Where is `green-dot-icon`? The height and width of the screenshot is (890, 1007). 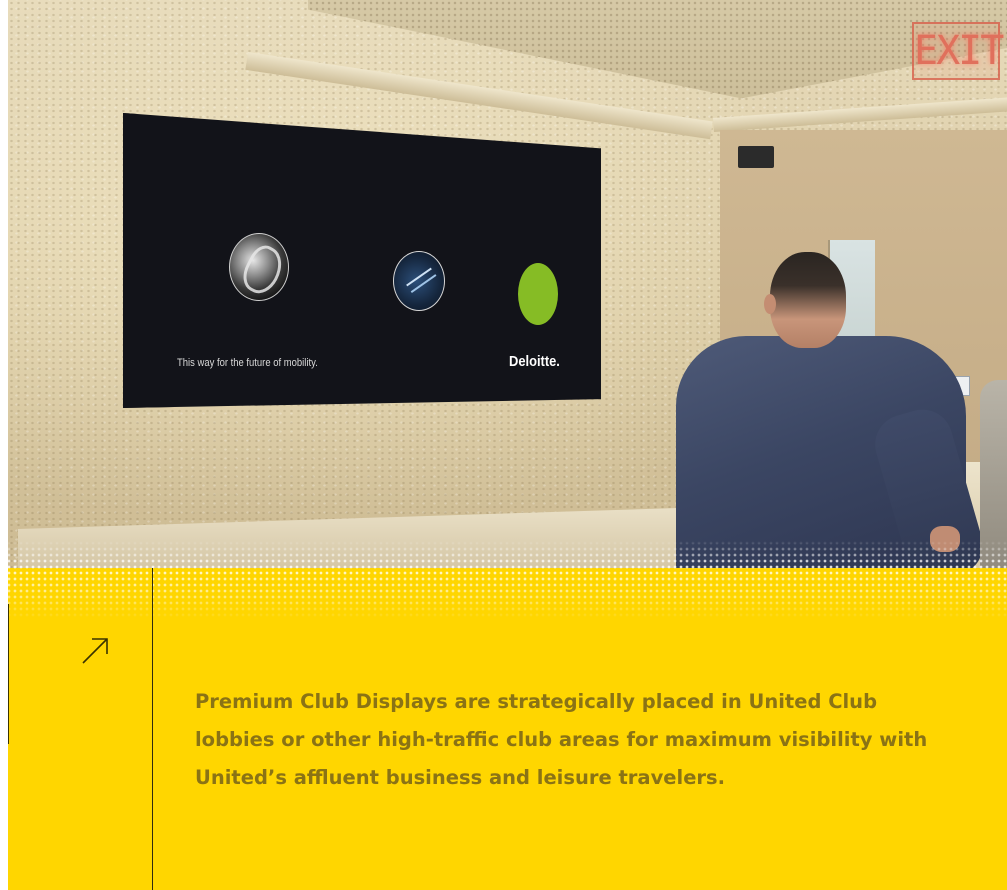
green-dot-icon is located at coordinates (538, 294).